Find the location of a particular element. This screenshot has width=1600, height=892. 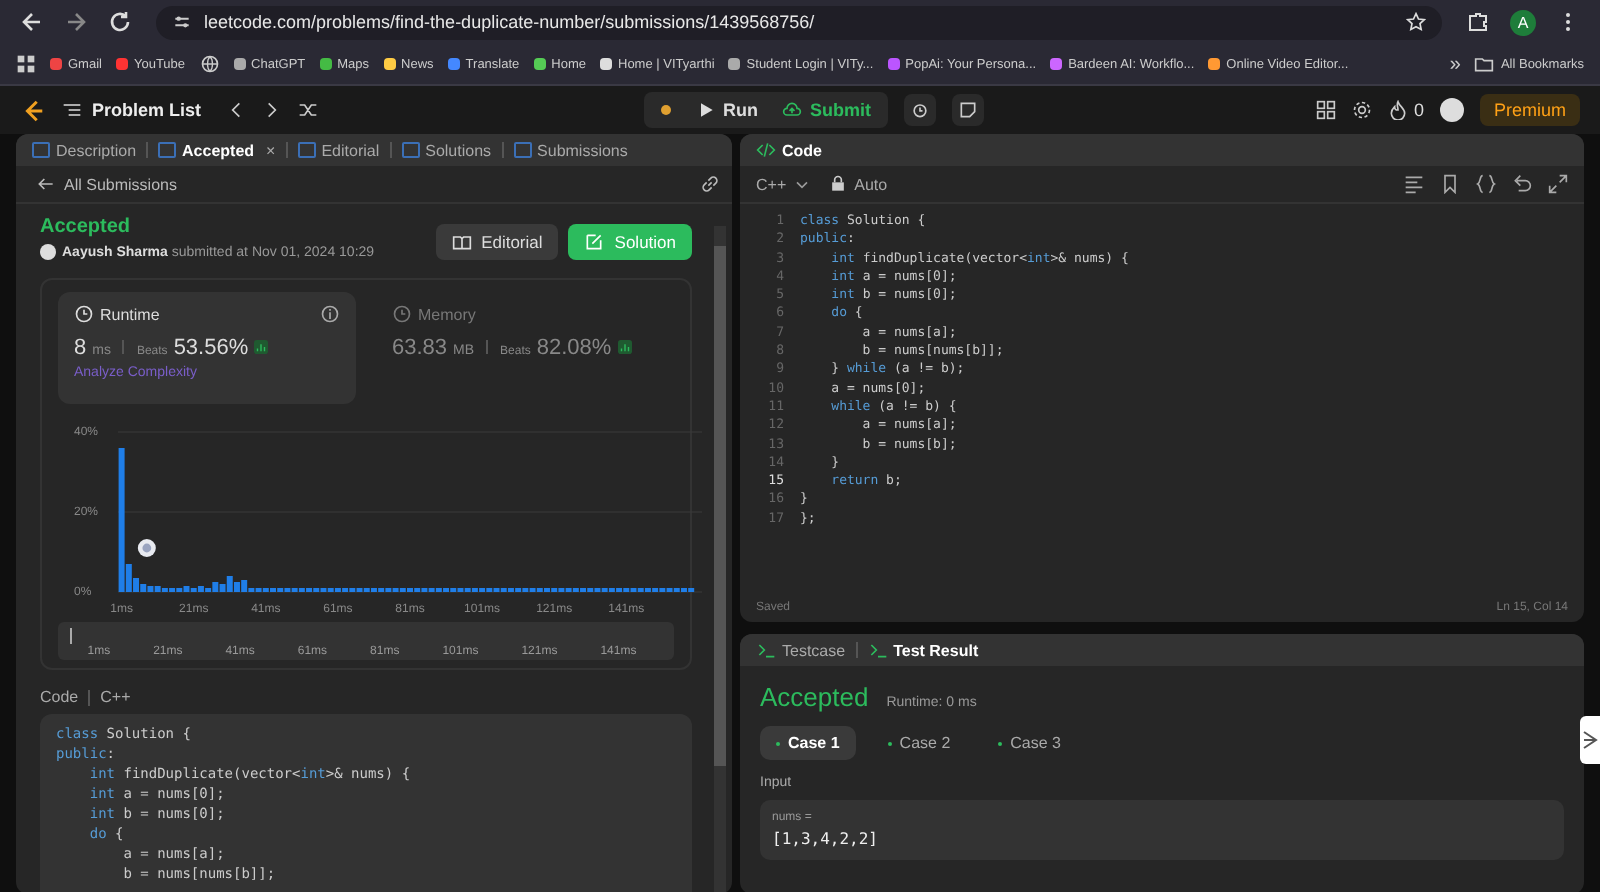

panel-tab: Submissions is located at coordinates (570, 150).